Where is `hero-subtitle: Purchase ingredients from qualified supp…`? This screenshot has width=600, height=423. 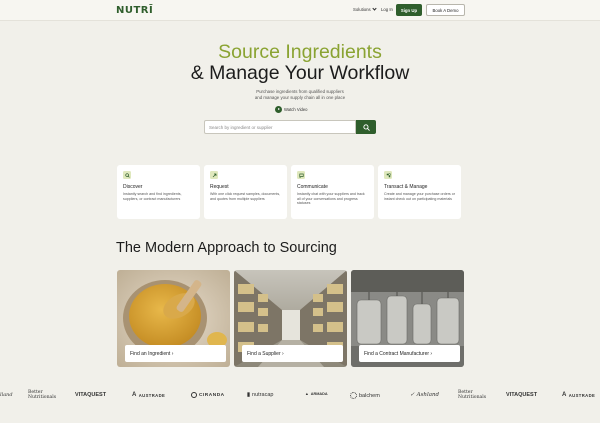
hero-subtitle: Purchase ingredients from qualified supp… is located at coordinates (300, 94).